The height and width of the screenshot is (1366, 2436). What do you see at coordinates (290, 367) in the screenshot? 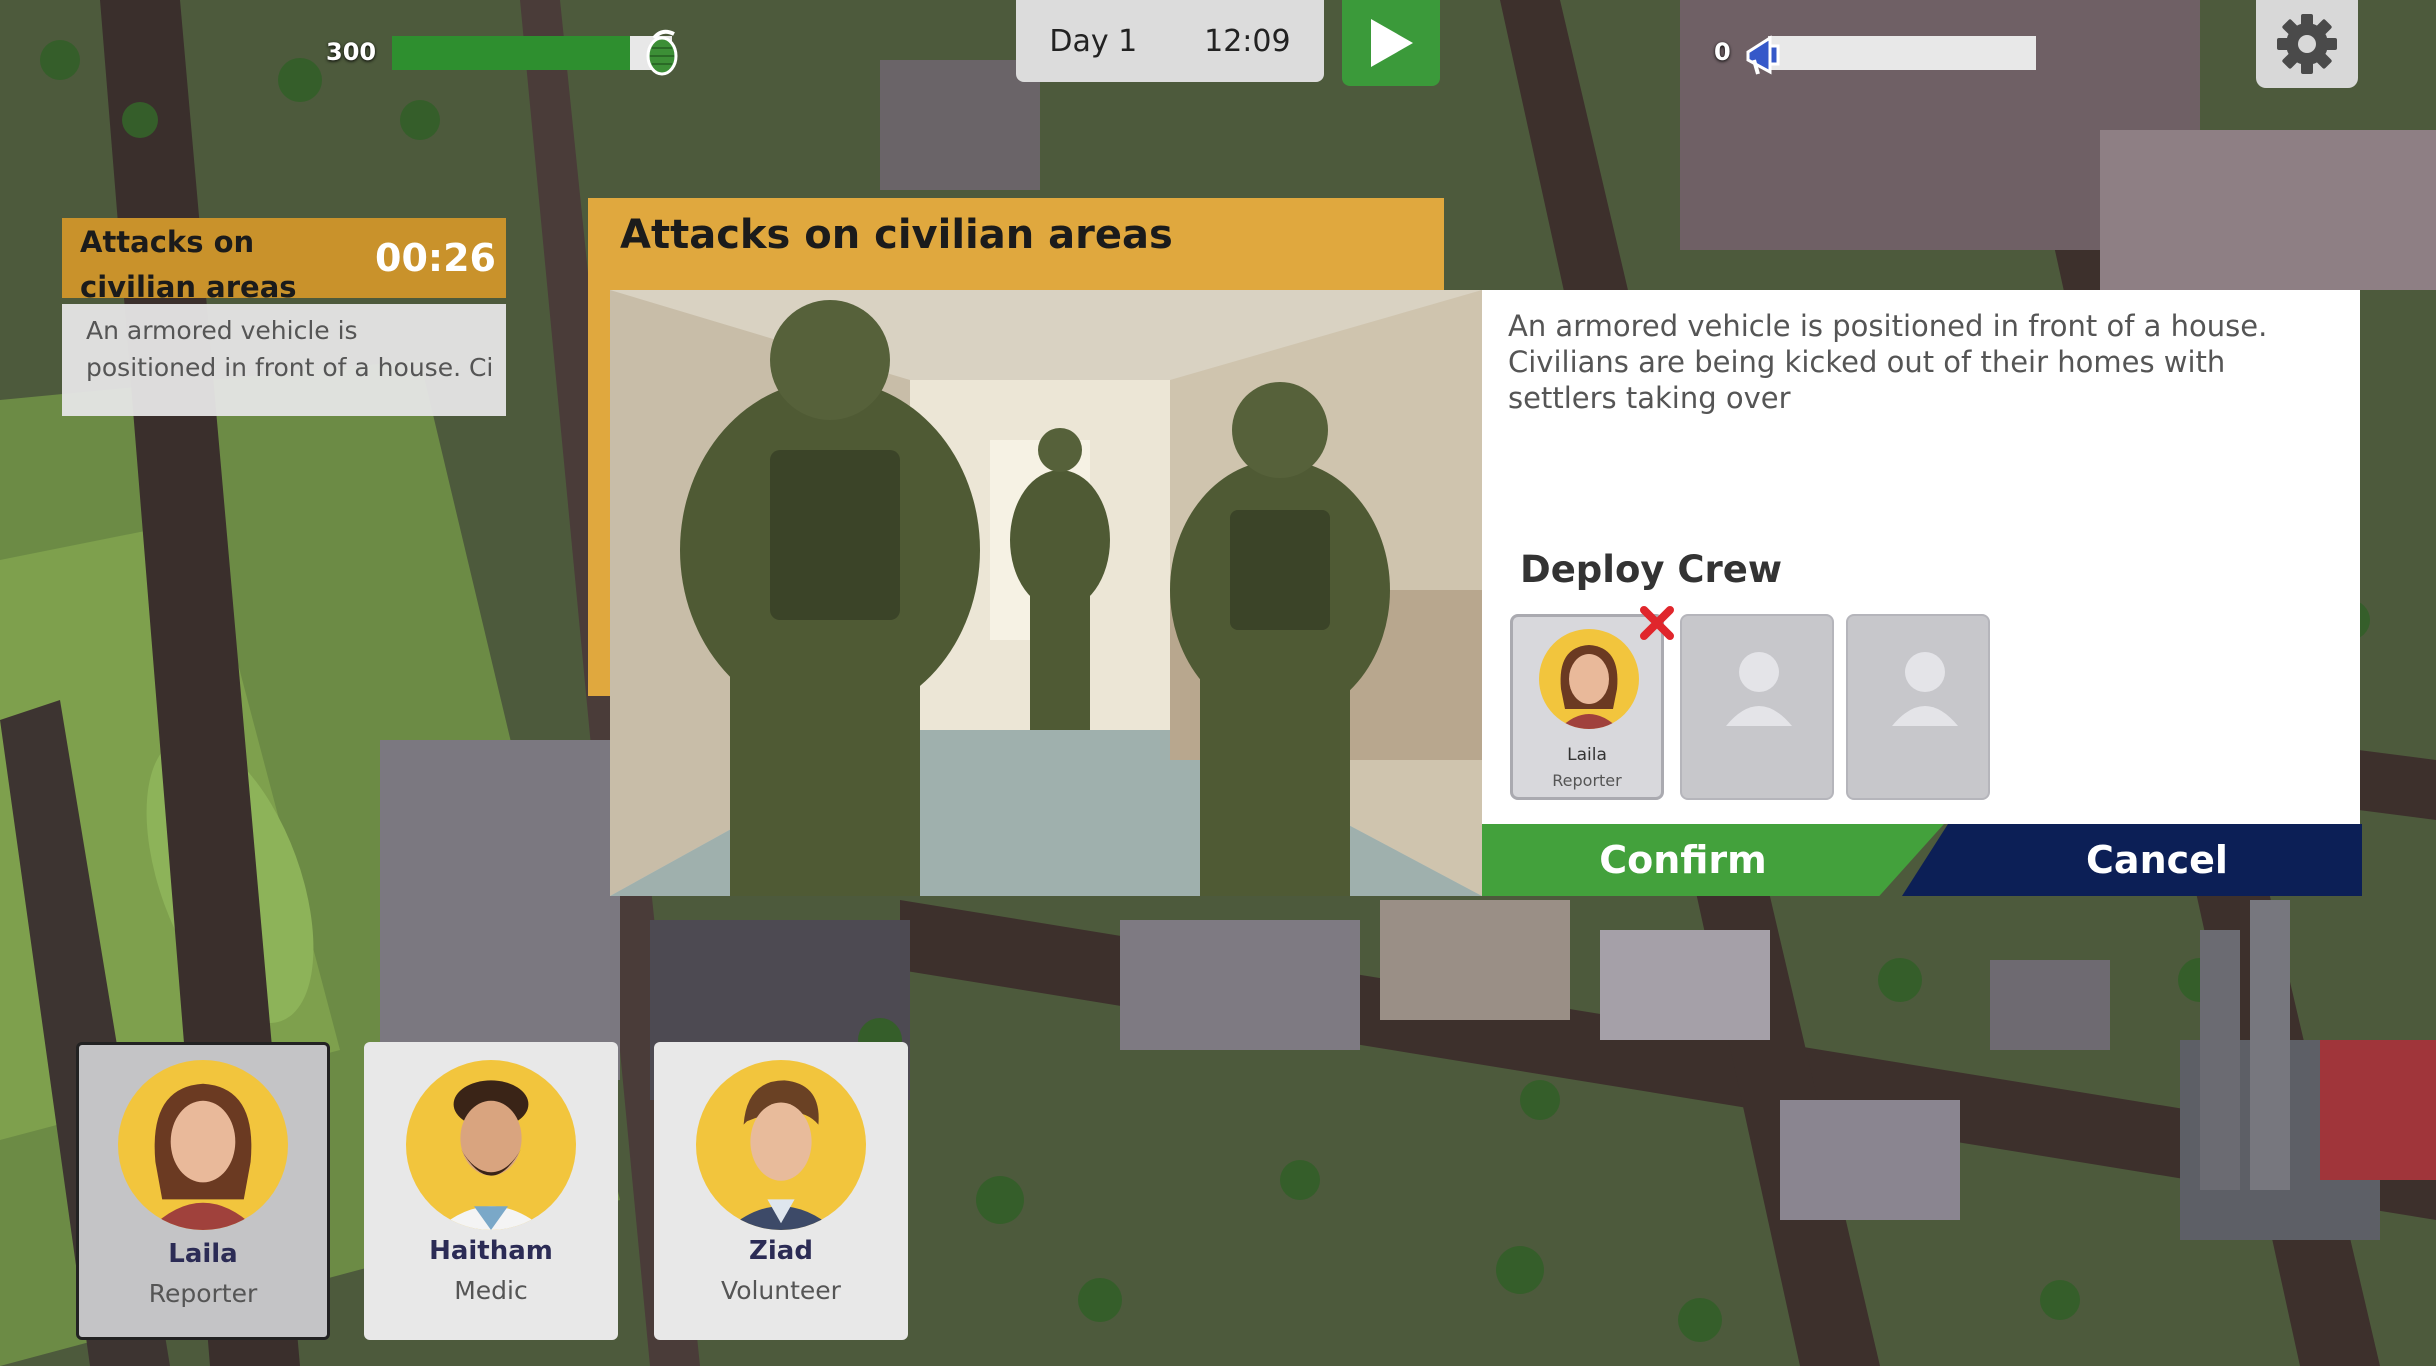
I see `event-card-preview-line2: positioned in front of a house. Ci` at bounding box center [290, 367].